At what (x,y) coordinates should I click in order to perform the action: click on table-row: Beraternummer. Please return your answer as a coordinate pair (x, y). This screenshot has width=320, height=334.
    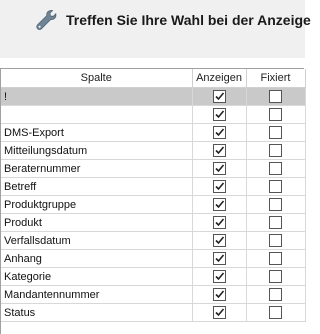
    Looking at the image, I should click on (153, 168).